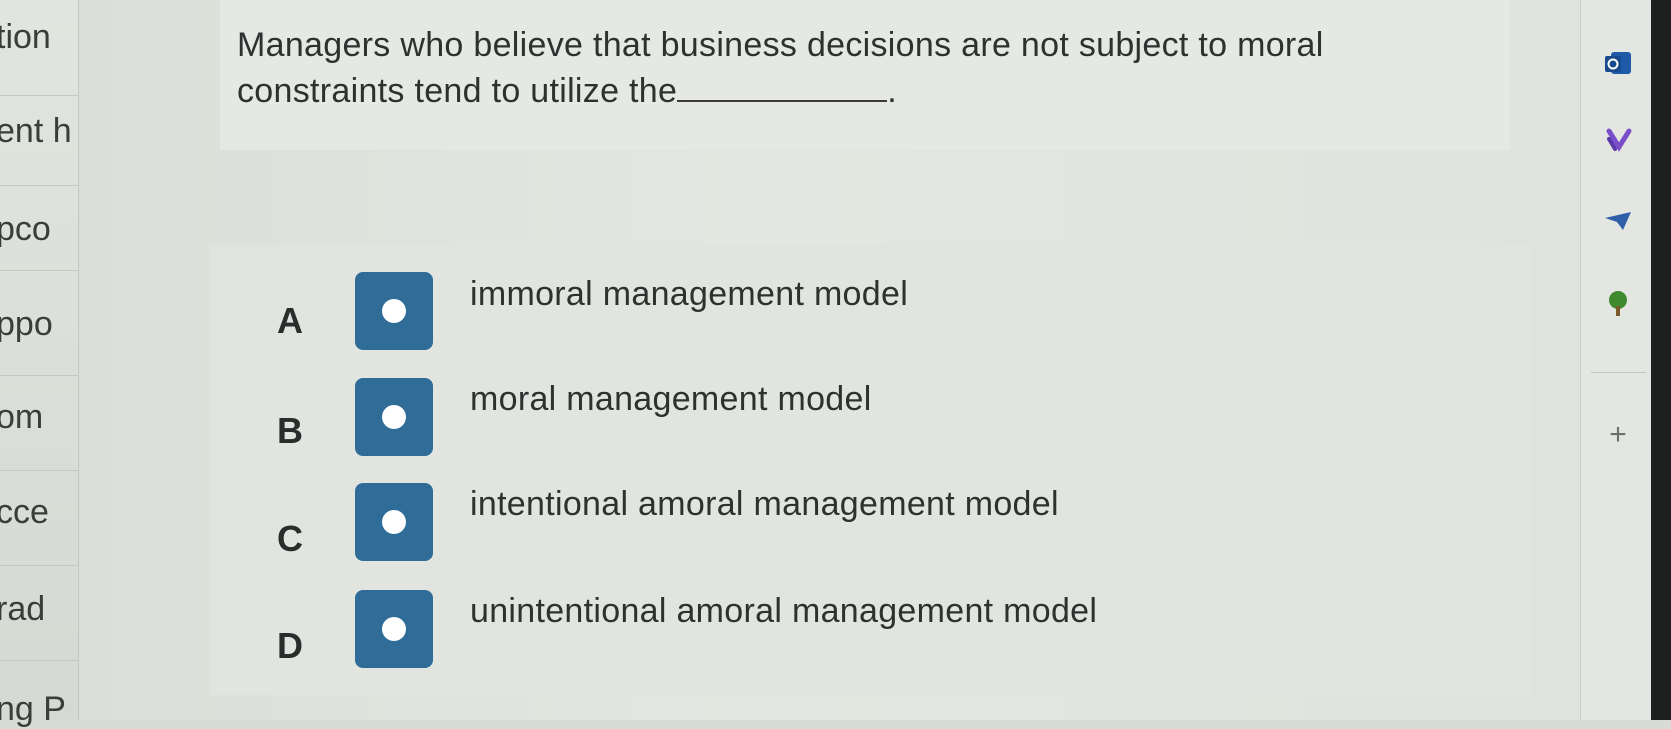  Describe the element at coordinates (39, 364) in the screenshot. I see `left-sidebar: tion ent h pco ppo om cce rad ng P` at that location.